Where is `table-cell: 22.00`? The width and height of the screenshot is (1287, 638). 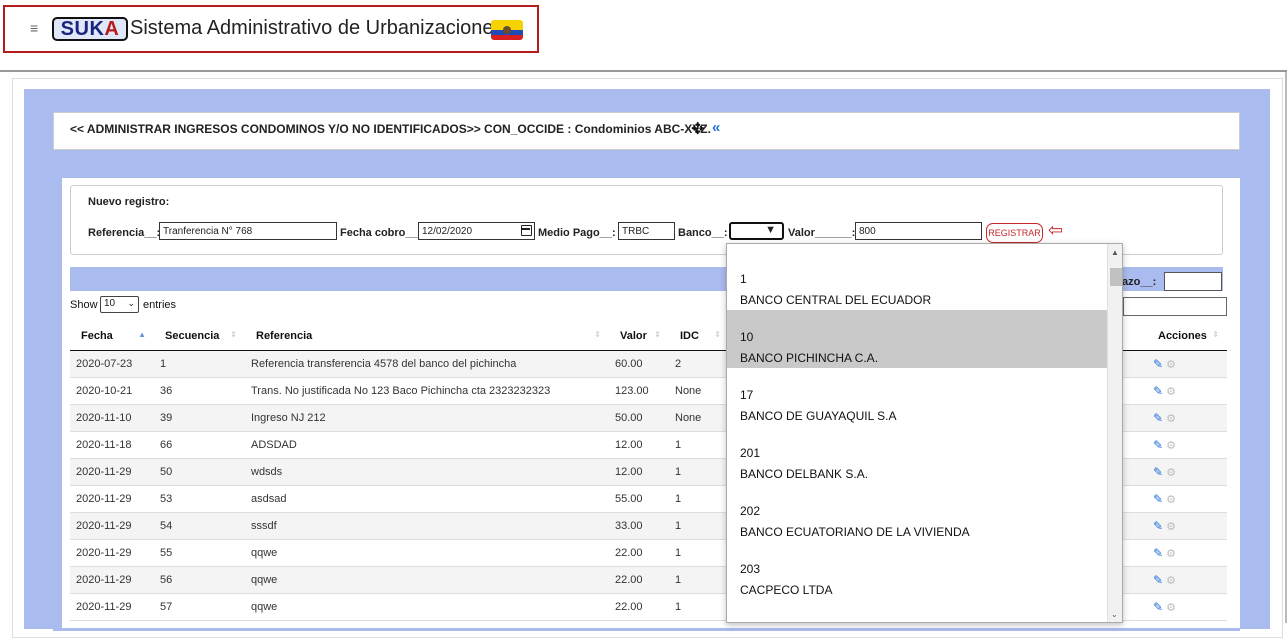 table-cell: 22.00 is located at coordinates (639, 580).